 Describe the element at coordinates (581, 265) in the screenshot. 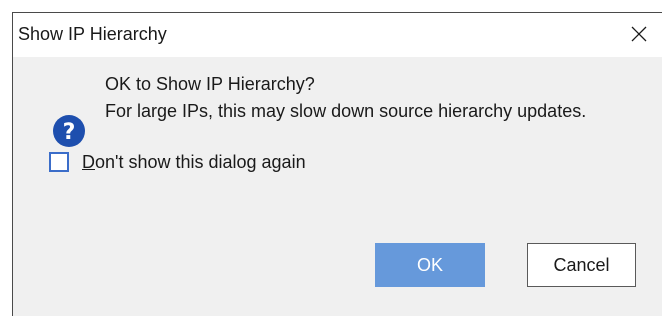

I see `cancel-button: Cancel` at that location.